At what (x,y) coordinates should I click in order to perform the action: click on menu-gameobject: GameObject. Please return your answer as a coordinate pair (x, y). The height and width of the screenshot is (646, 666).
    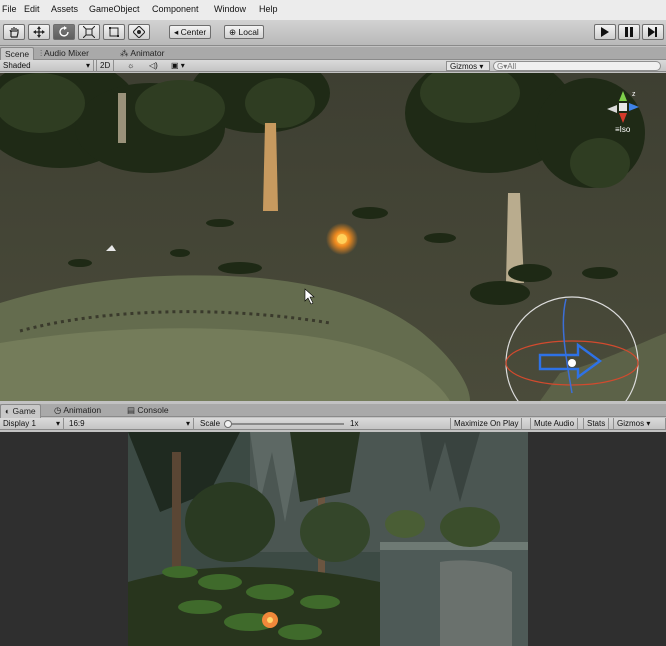
    Looking at the image, I should click on (114, 9).